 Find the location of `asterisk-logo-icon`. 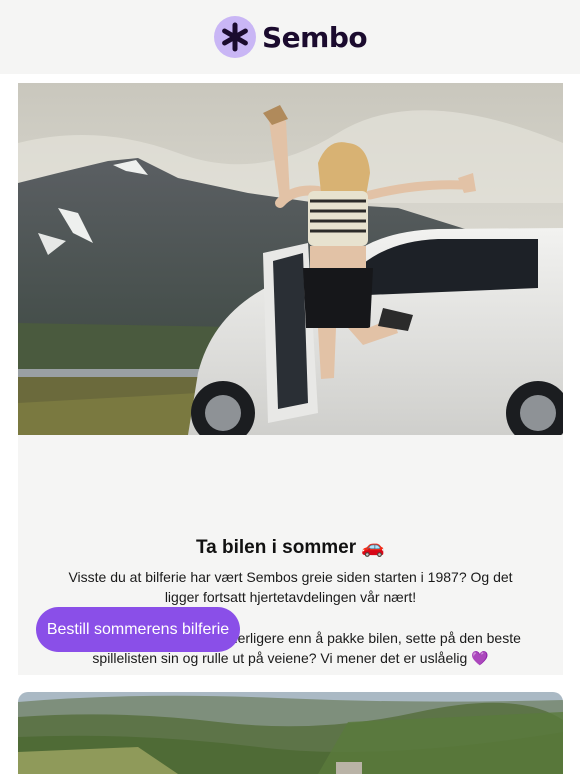

asterisk-logo-icon is located at coordinates (235, 37).